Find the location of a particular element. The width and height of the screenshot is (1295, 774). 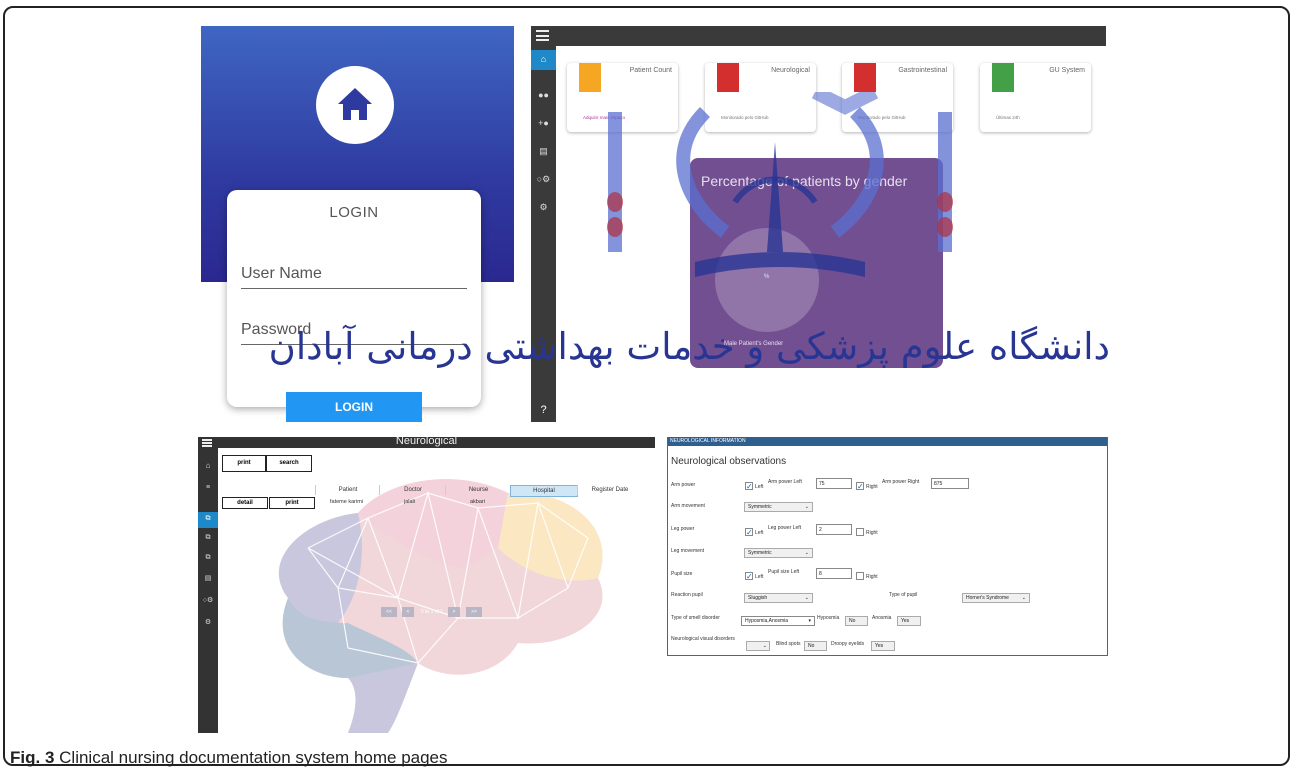

leg-movement-label: Leg movement is located at coordinates (688, 551).